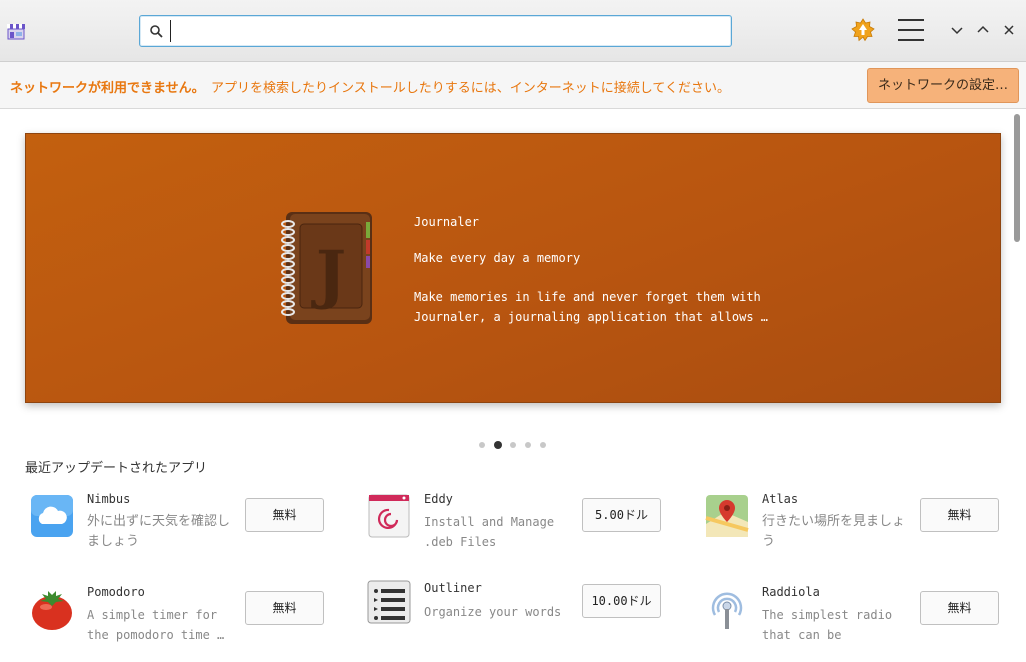 The width and height of the screenshot is (1026, 662). I want to click on menu-icon, so click(911, 31).